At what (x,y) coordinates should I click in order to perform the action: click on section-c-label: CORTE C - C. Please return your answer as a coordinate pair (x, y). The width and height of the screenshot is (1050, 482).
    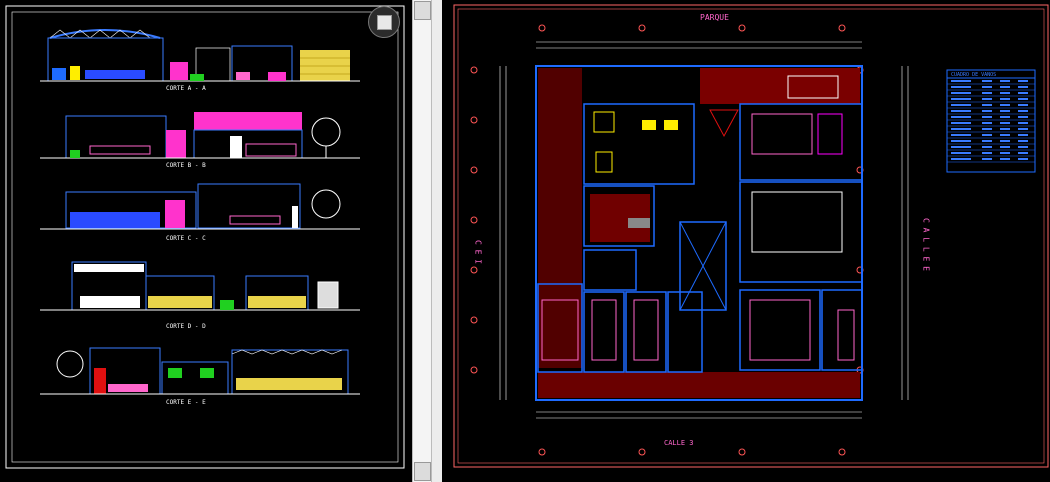
    Looking at the image, I should click on (186, 238).